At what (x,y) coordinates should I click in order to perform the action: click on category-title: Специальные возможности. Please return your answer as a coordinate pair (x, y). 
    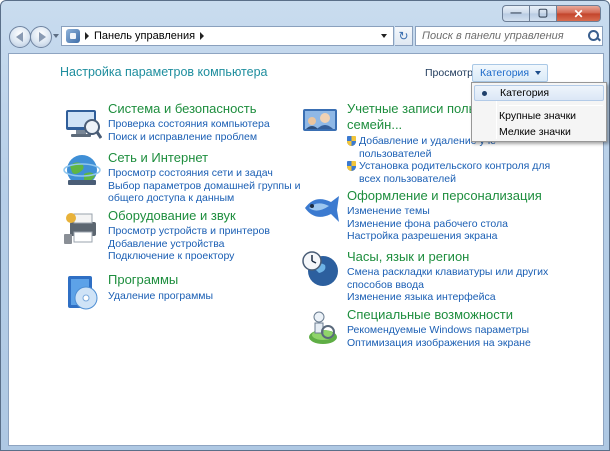
    Looking at the image, I should click on (430, 315).